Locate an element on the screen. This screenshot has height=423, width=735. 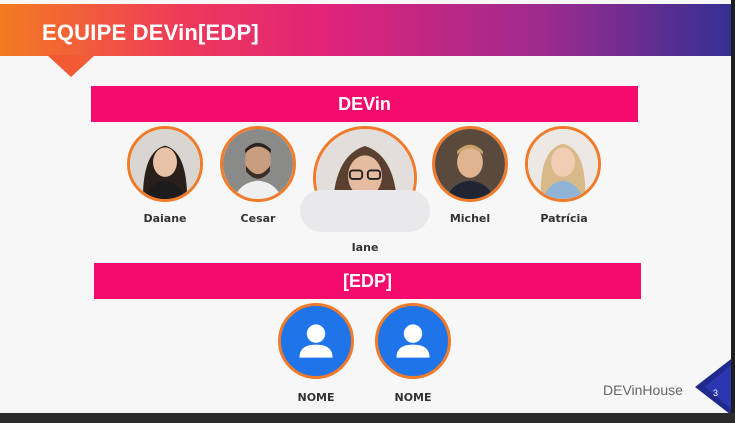
edp-member-name-1: NOME is located at coordinates (316, 397).